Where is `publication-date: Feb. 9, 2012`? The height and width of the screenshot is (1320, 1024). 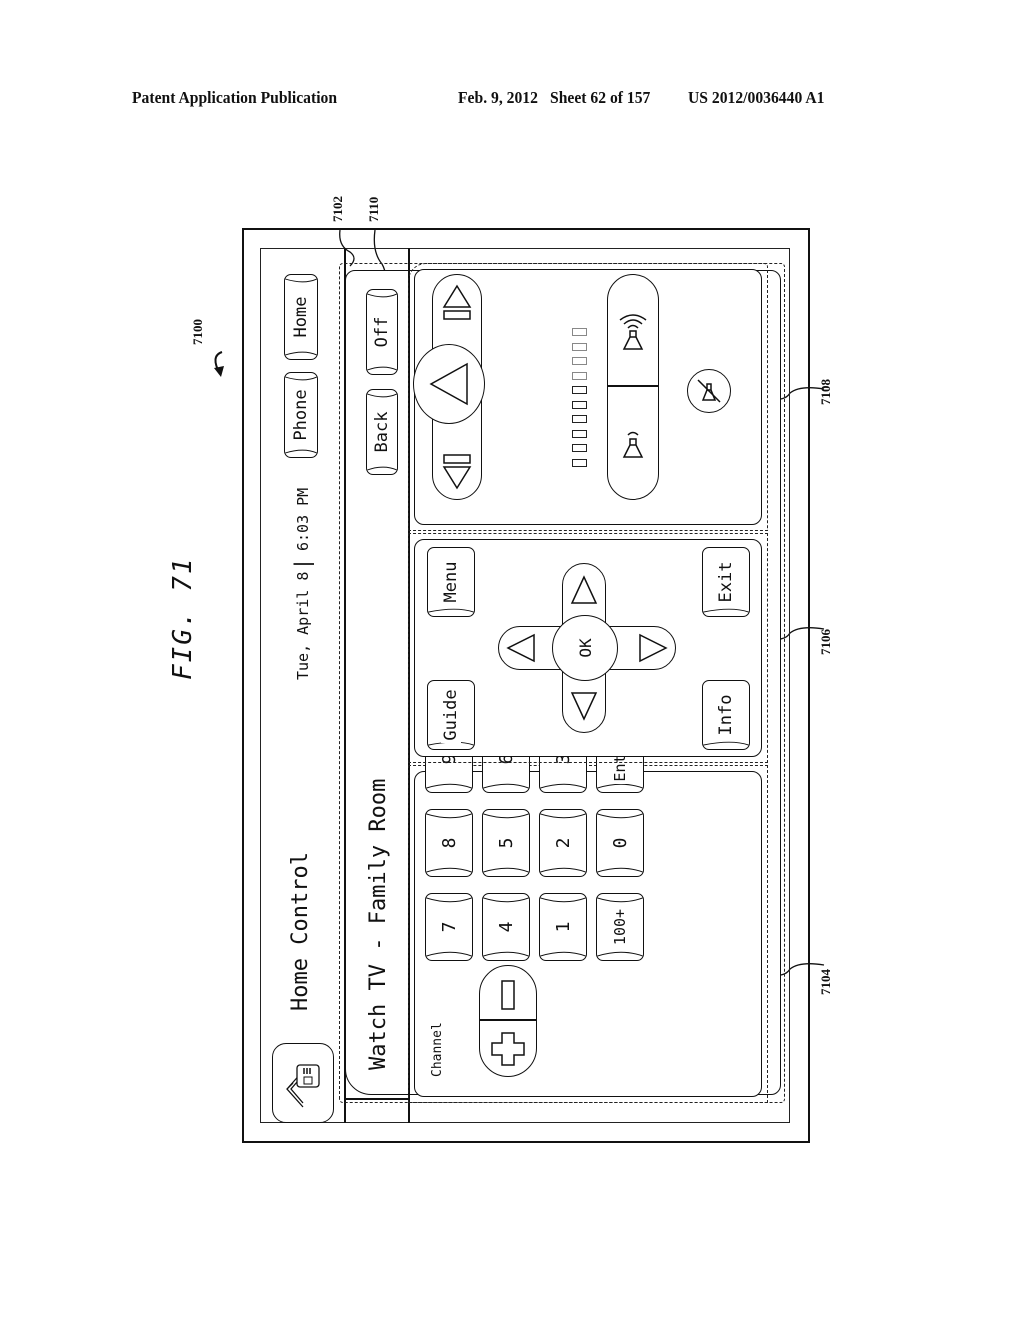
publication-date: Feb. 9, 2012 is located at coordinates (498, 97).